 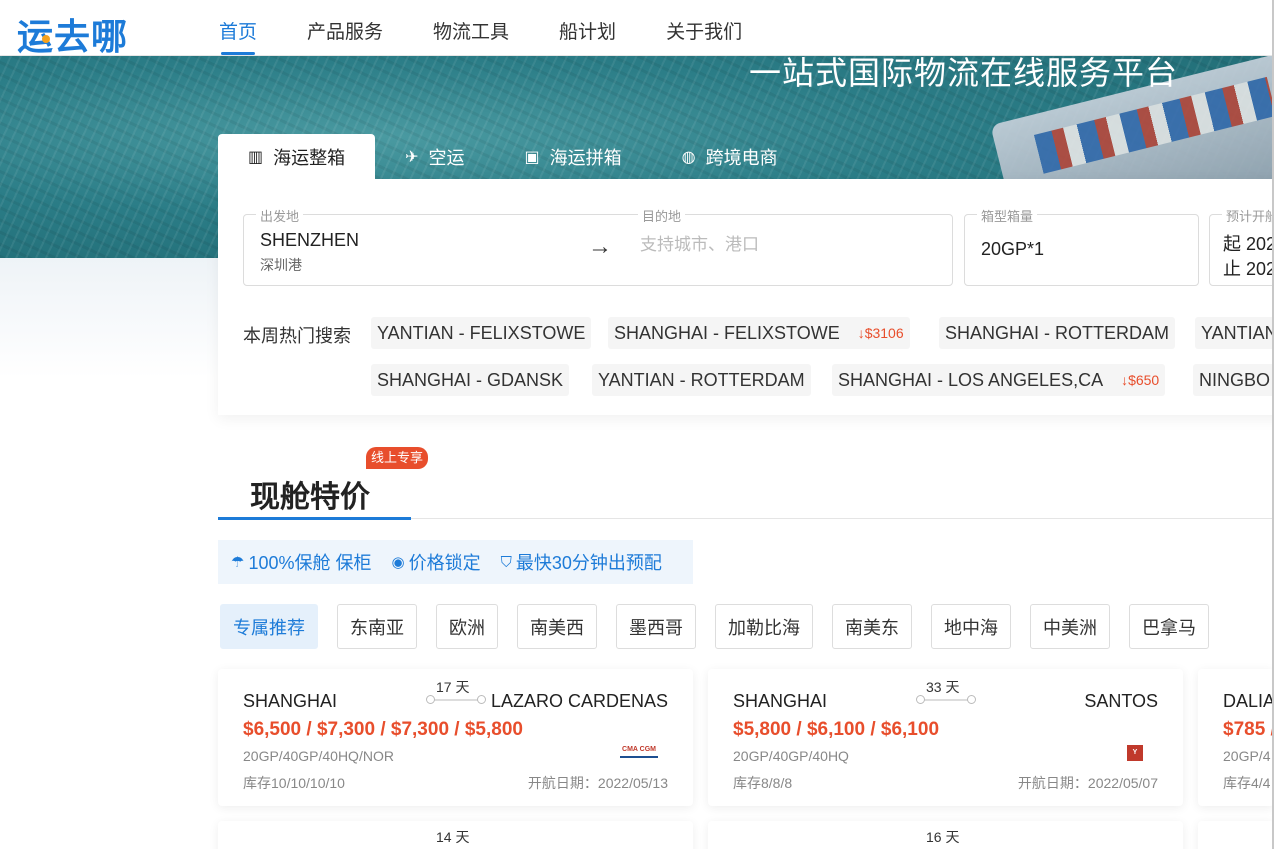 I want to click on region-panama: 巴拿马, so click(x=1169, y=626).